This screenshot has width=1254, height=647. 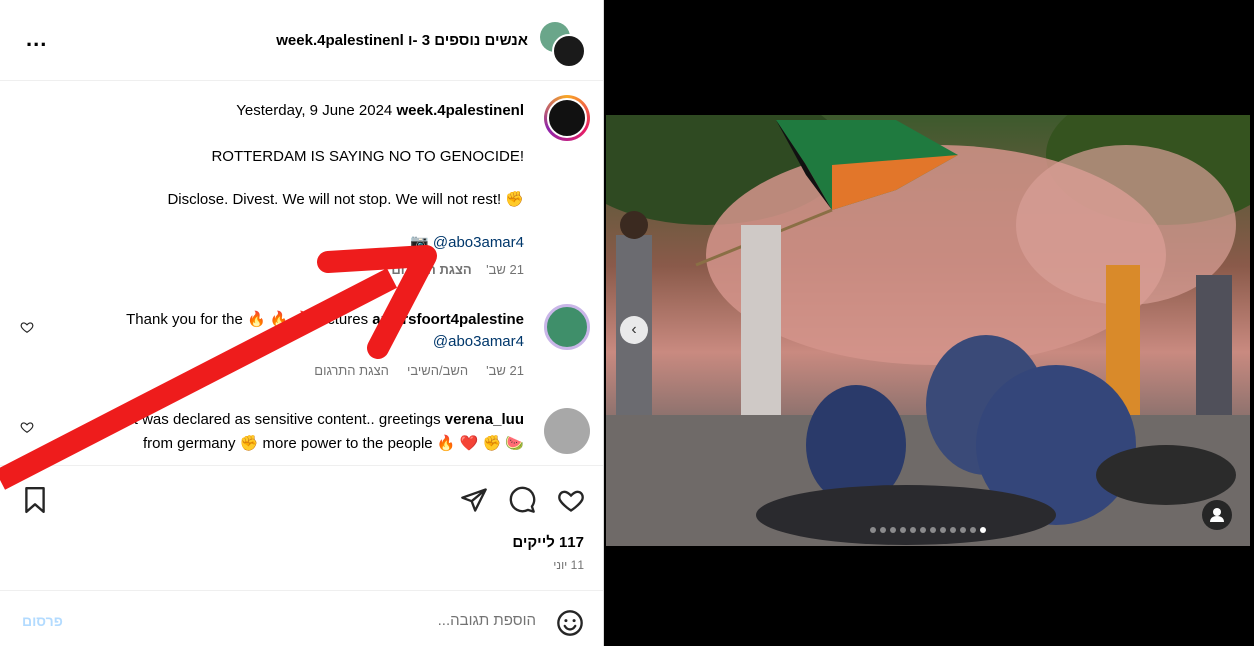 I want to click on carousel-dots, so click(x=930, y=526).